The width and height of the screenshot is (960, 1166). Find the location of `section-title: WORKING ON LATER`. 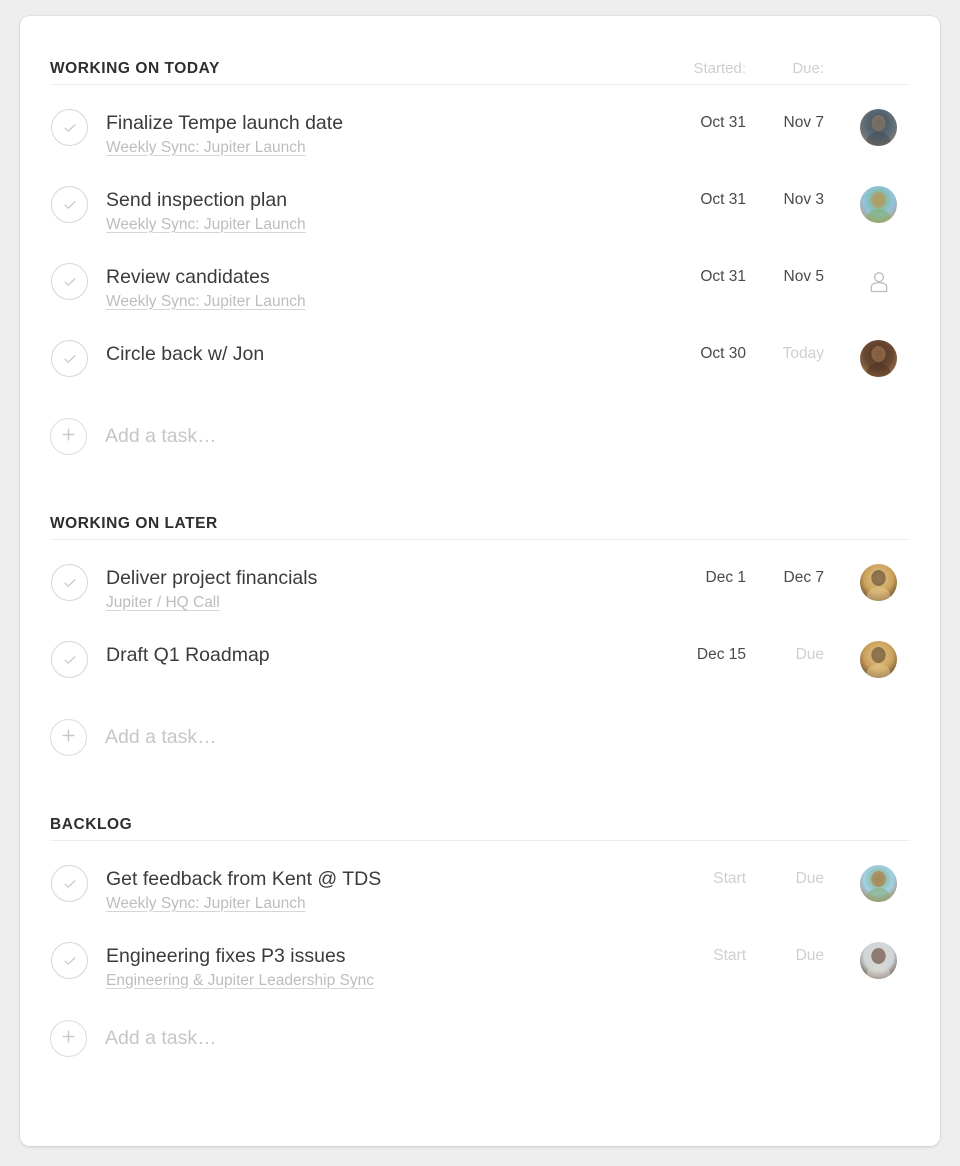

section-title: WORKING ON LATER is located at coordinates (134, 523).